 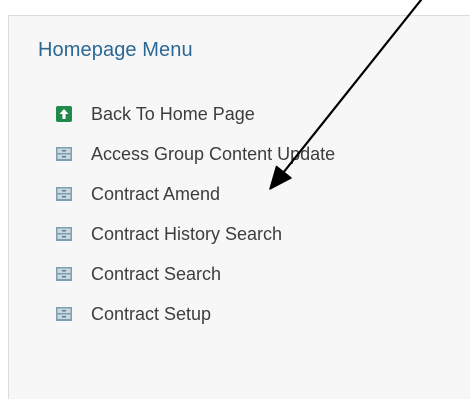 I want to click on menu-item-label: Contract Search, so click(x=156, y=273).